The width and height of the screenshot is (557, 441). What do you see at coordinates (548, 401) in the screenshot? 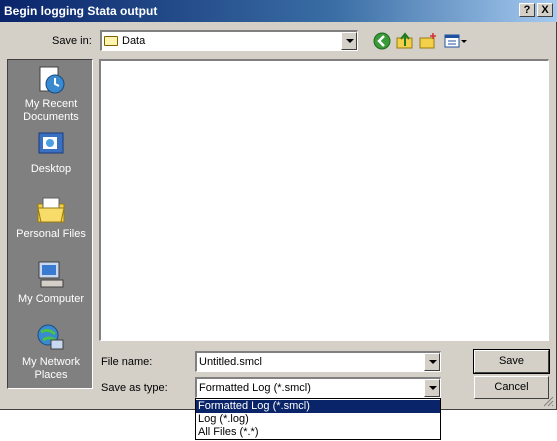
I see `resize-grip-icon` at bounding box center [548, 401].